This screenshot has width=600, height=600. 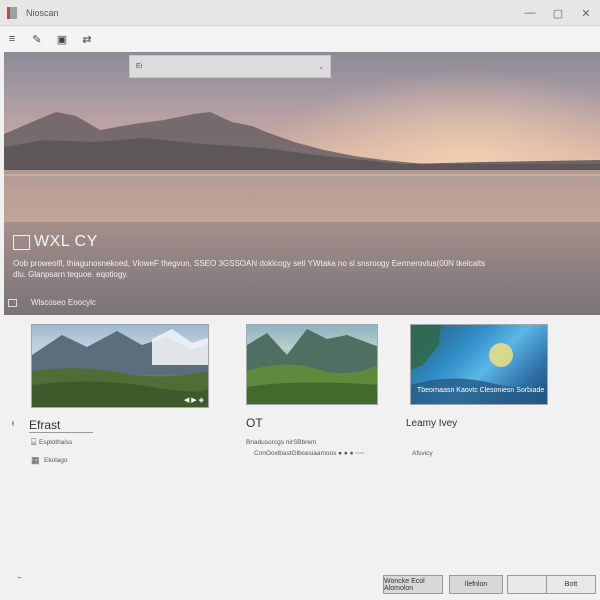 What do you see at coordinates (13, 423) in the screenshot?
I see `pin-icon: ᵻ` at bounding box center [13, 423].